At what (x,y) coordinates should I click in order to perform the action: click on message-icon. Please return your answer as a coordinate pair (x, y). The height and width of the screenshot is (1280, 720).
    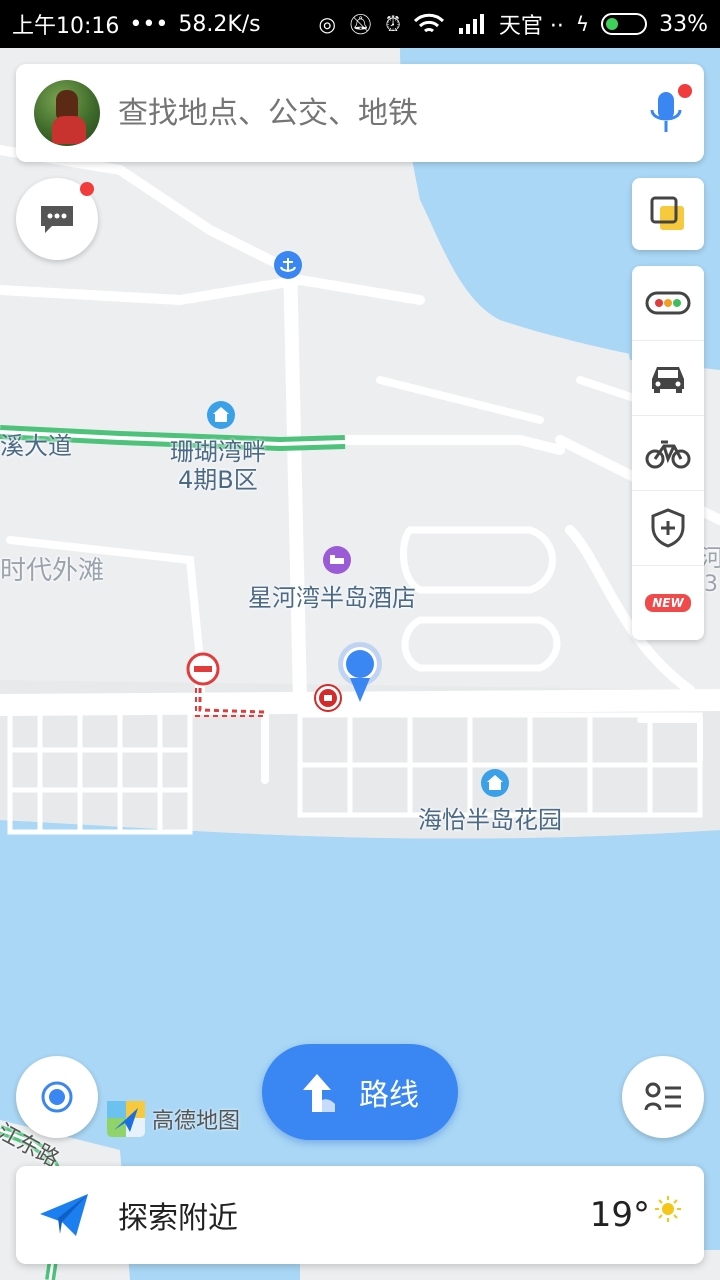
    Looking at the image, I should click on (57, 219).